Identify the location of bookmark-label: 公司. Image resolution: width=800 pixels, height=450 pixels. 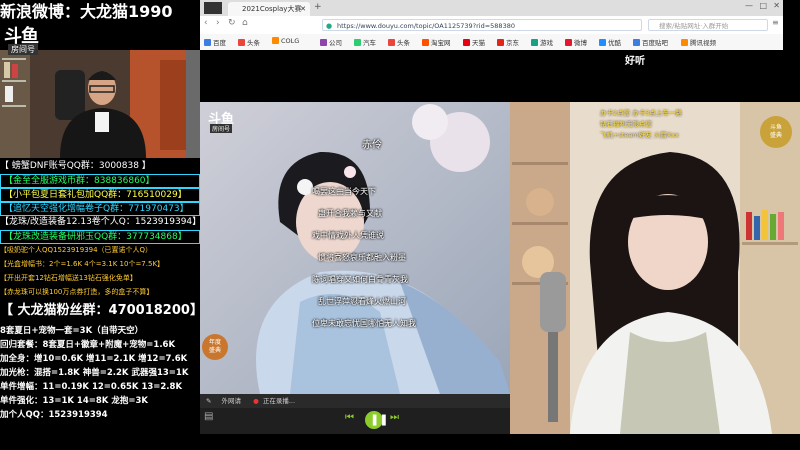
(335, 43).